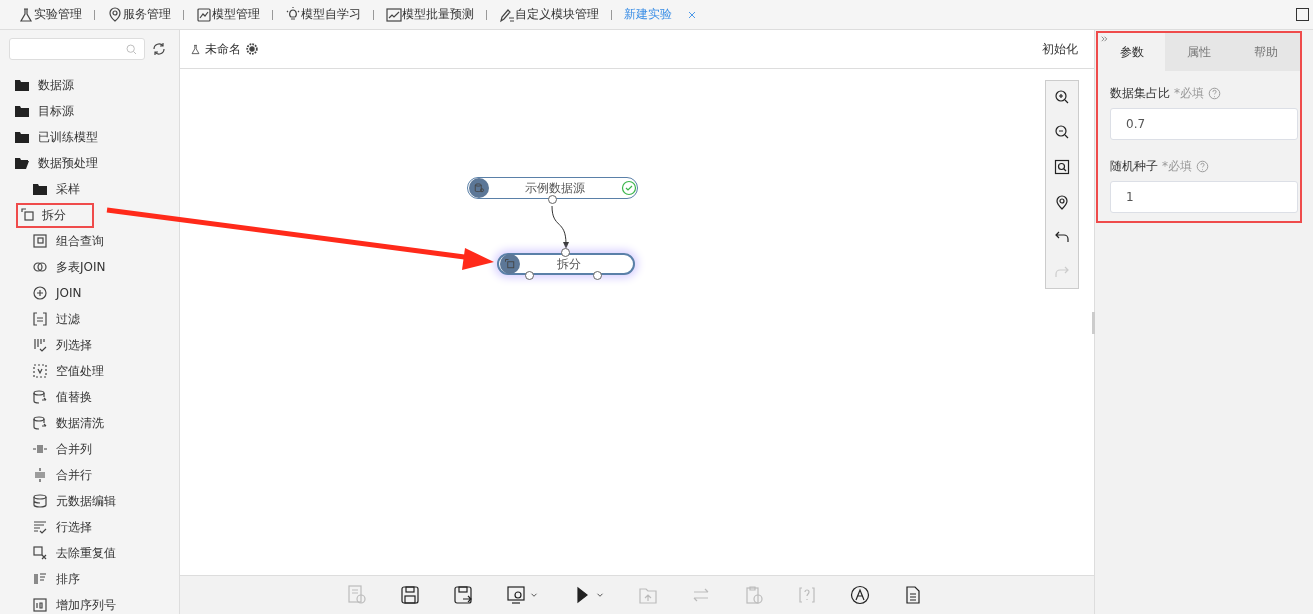 Image resolution: width=1313 pixels, height=614 pixels. I want to click on nav-tab: 服务管理, so click(147, 14).